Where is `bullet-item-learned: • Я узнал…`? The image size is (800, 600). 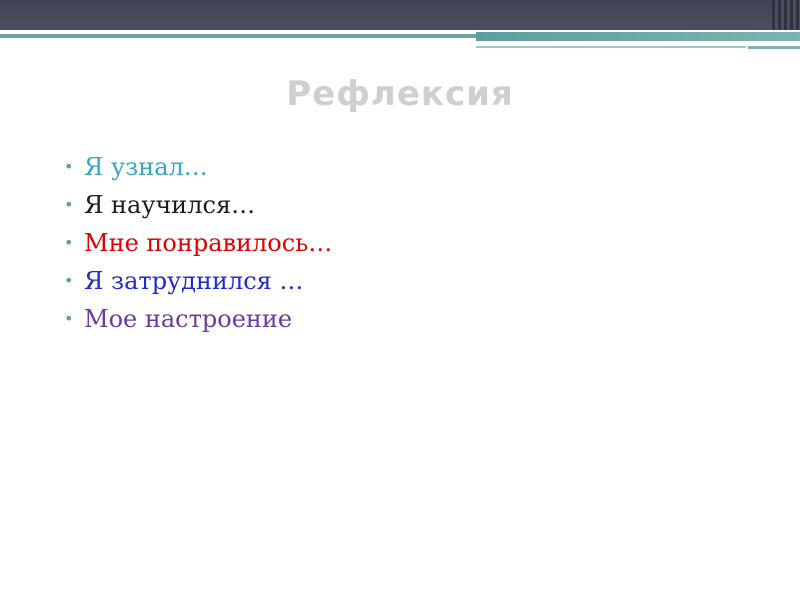 bullet-item-learned: • Я узнал… is located at coordinates (198, 167).